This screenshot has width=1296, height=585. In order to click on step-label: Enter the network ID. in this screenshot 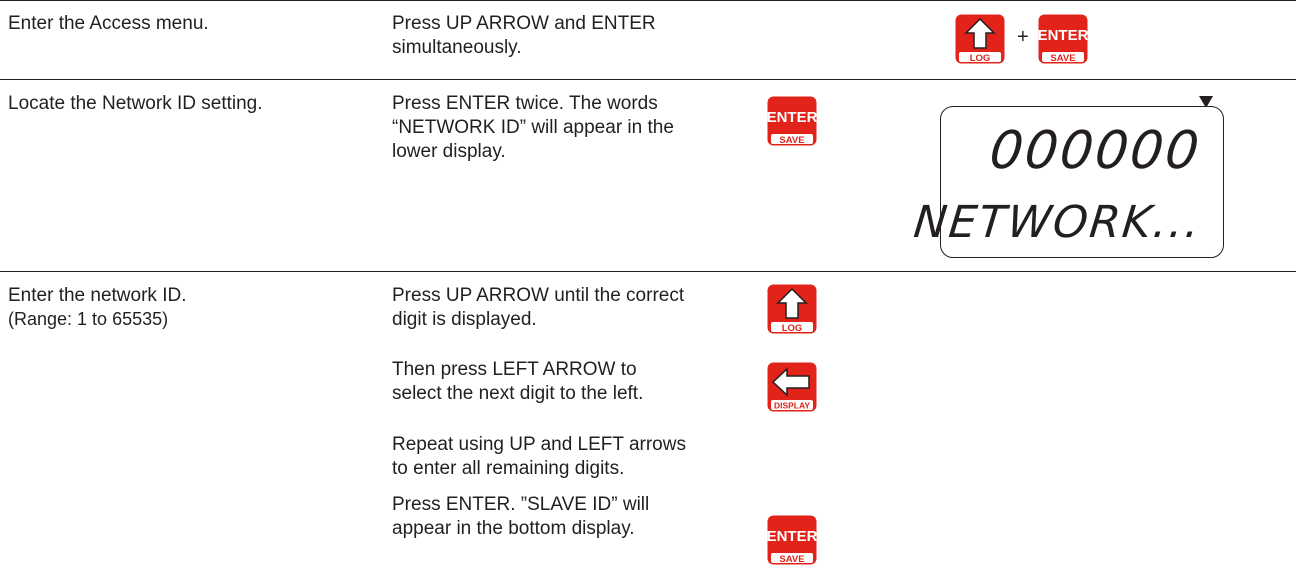, I will do `click(97, 295)`.